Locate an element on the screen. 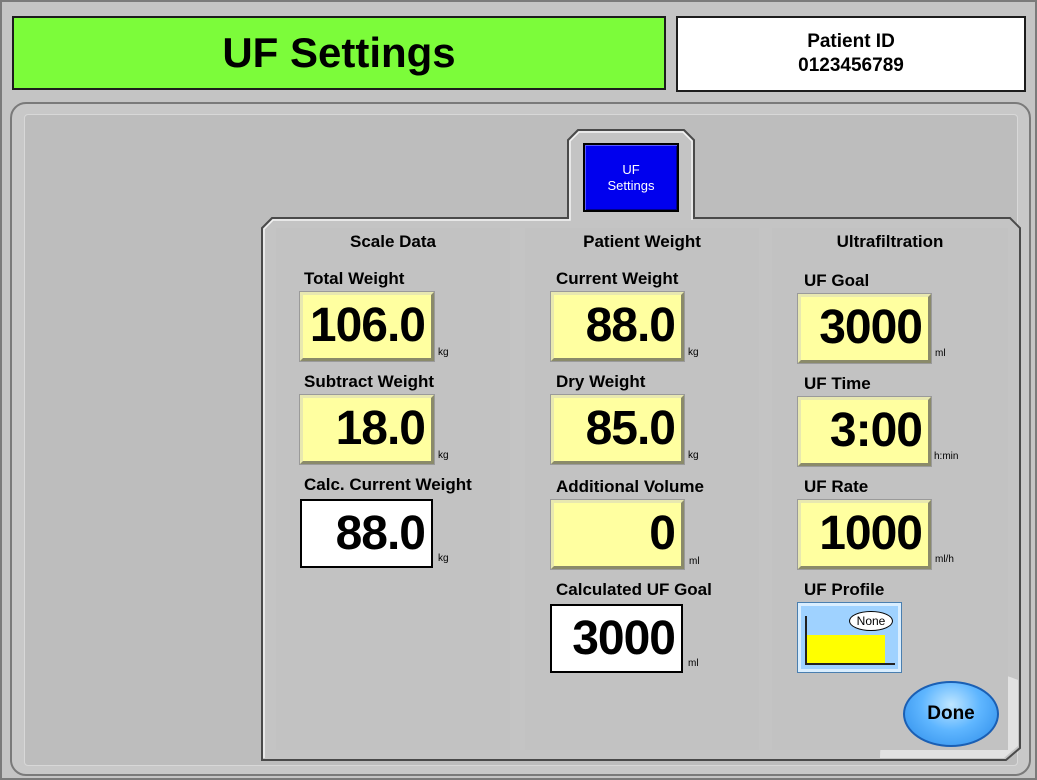 This screenshot has height=780, width=1037. dry-weight-field: 85.0 is located at coordinates (617, 429).